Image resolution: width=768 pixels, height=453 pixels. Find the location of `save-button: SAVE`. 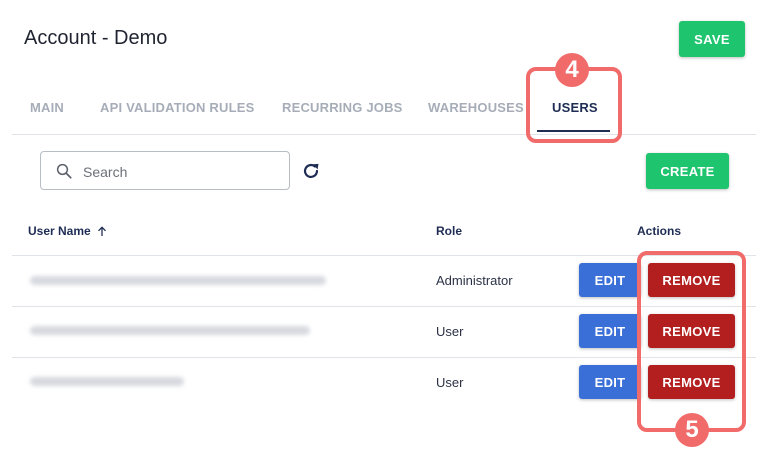

save-button: SAVE is located at coordinates (712, 39).